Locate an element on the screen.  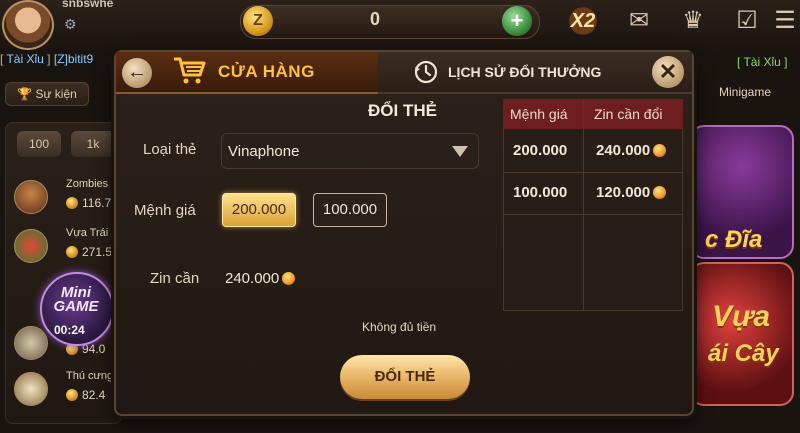
zin-required-label: Zin cần is located at coordinates (175, 278).